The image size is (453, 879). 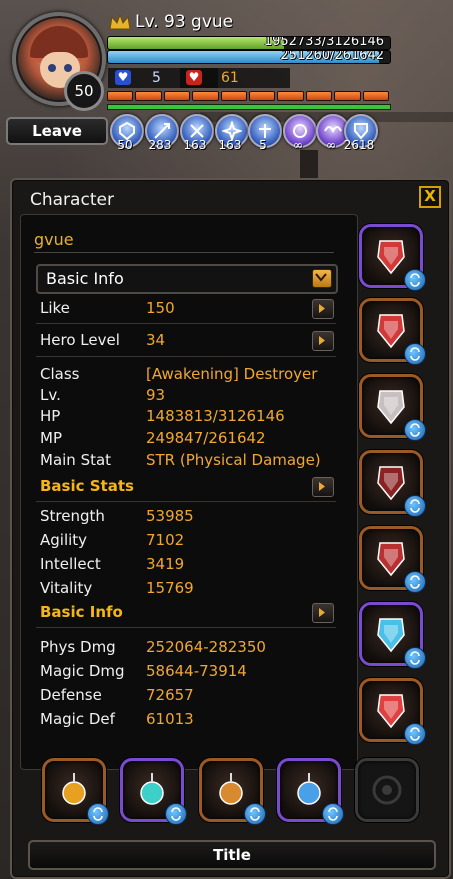 I want to click on character-name: gvue, so click(x=54, y=239).